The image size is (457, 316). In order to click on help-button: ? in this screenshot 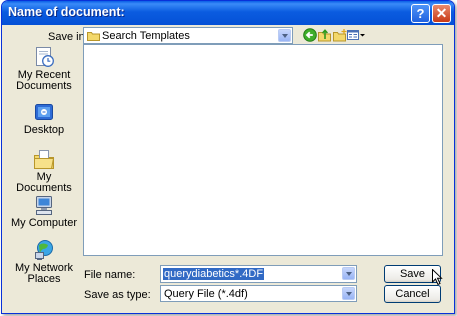, I will do `click(420, 13)`.